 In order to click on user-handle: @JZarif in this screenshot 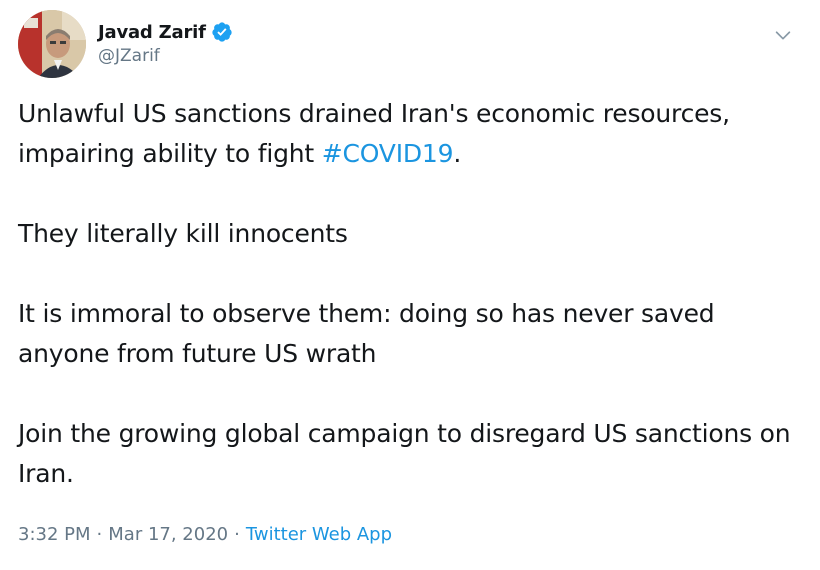, I will do `click(165, 56)`.